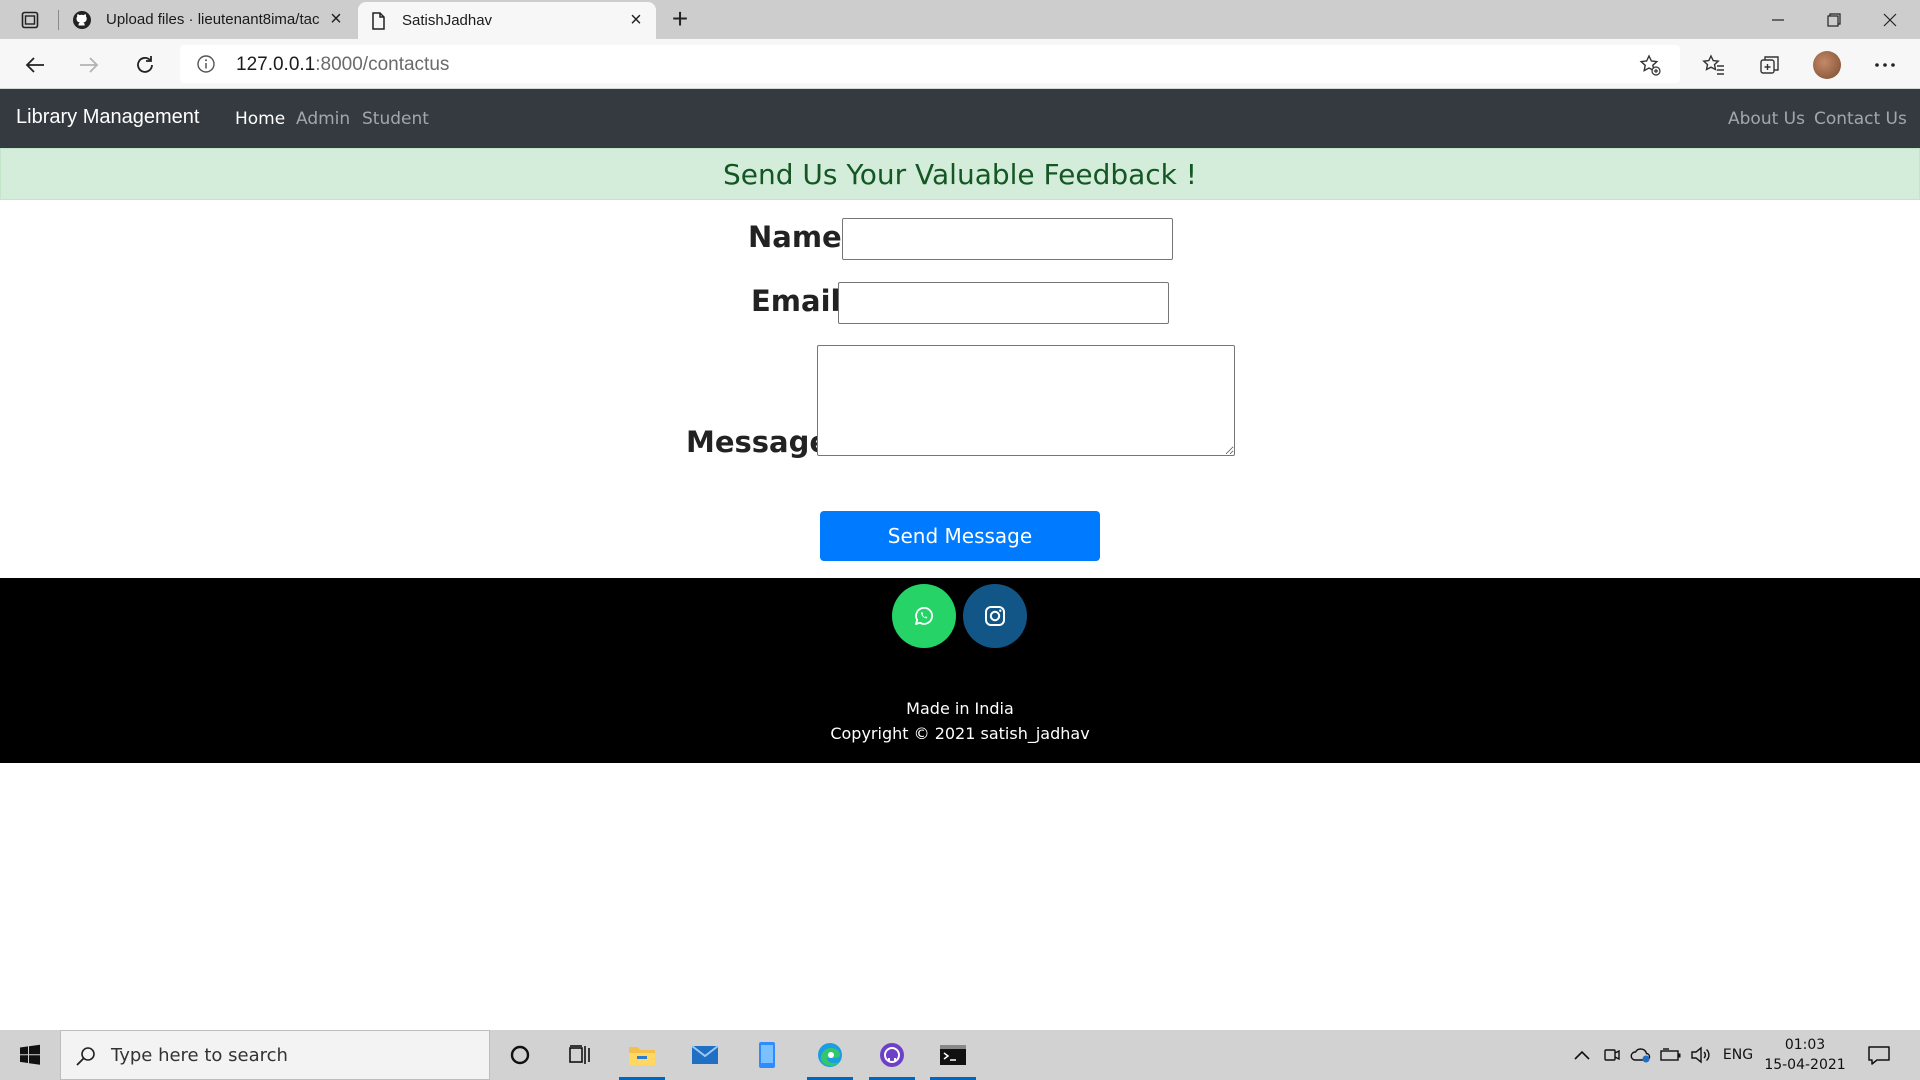 This screenshot has height=1080, width=1920. What do you see at coordinates (1885, 65) in the screenshot?
I see `more-options-icon` at bounding box center [1885, 65].